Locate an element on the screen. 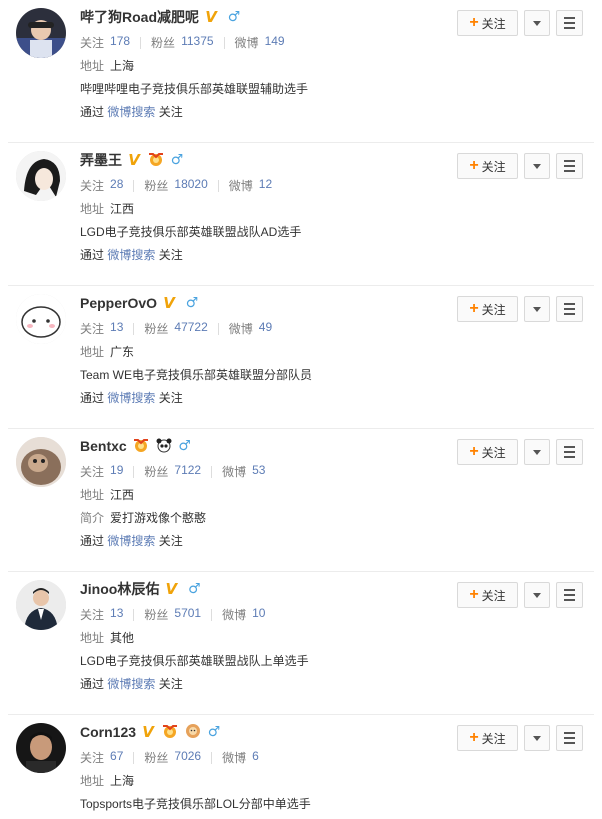 This screenshot has width=602, height=819. followers-stat: 粉丝 5701 is located at coordinates (172, 614).